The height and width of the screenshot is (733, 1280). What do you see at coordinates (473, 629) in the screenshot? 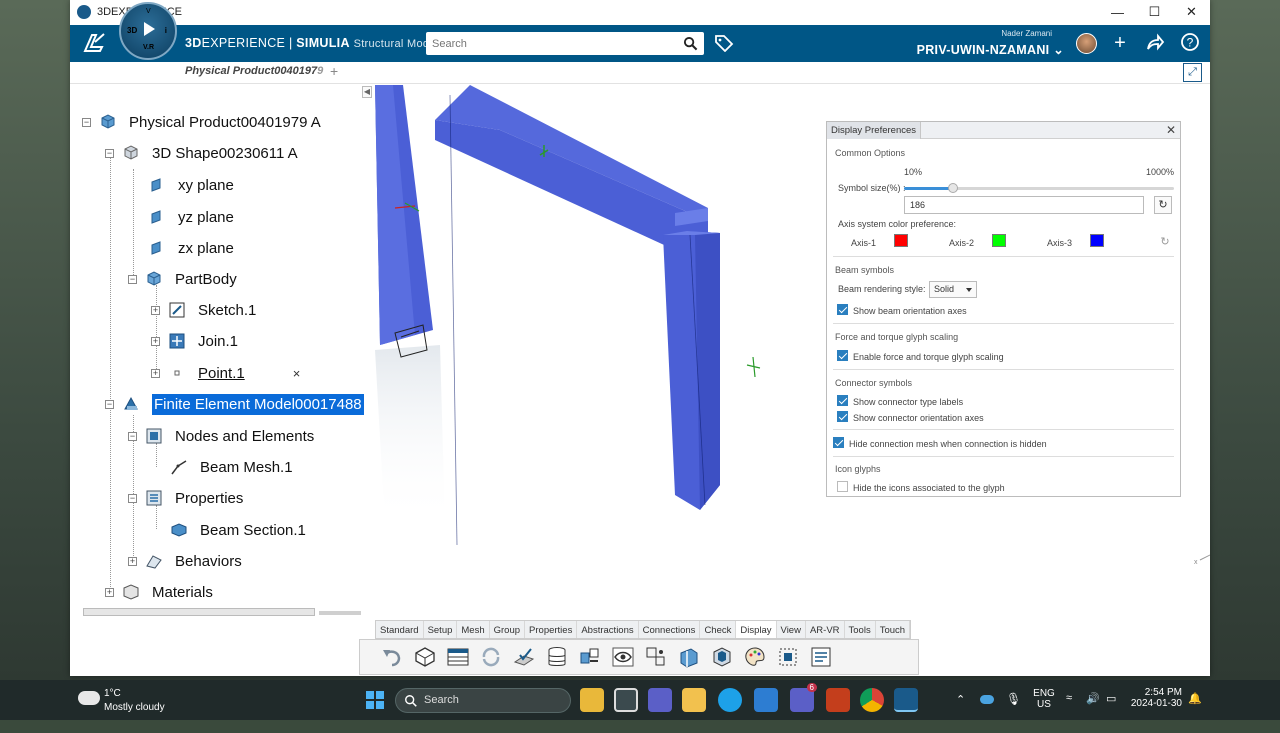
I see `tab-mesh: Mesh` at bounding box center [473, 629].